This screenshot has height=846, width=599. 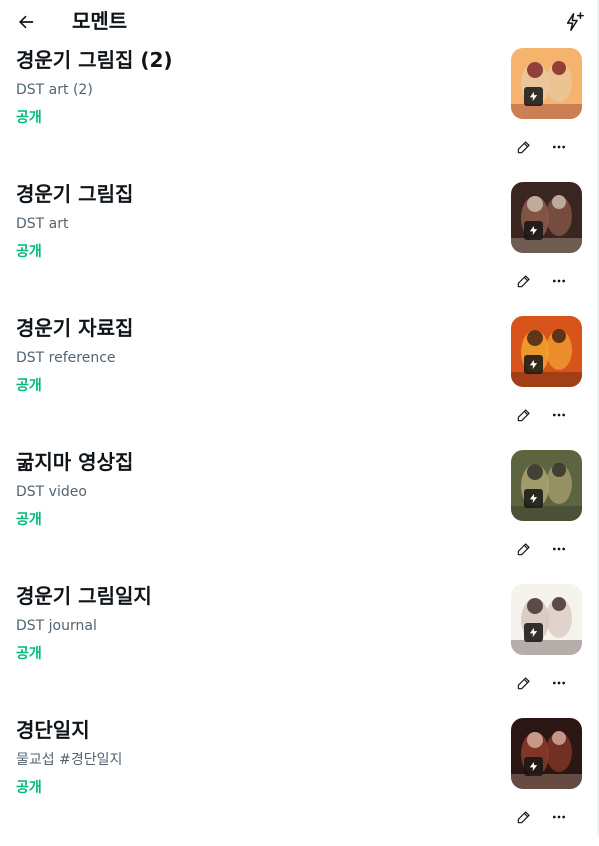 I want to click on top-bar: 모멘트, so click(x=299, y=22).